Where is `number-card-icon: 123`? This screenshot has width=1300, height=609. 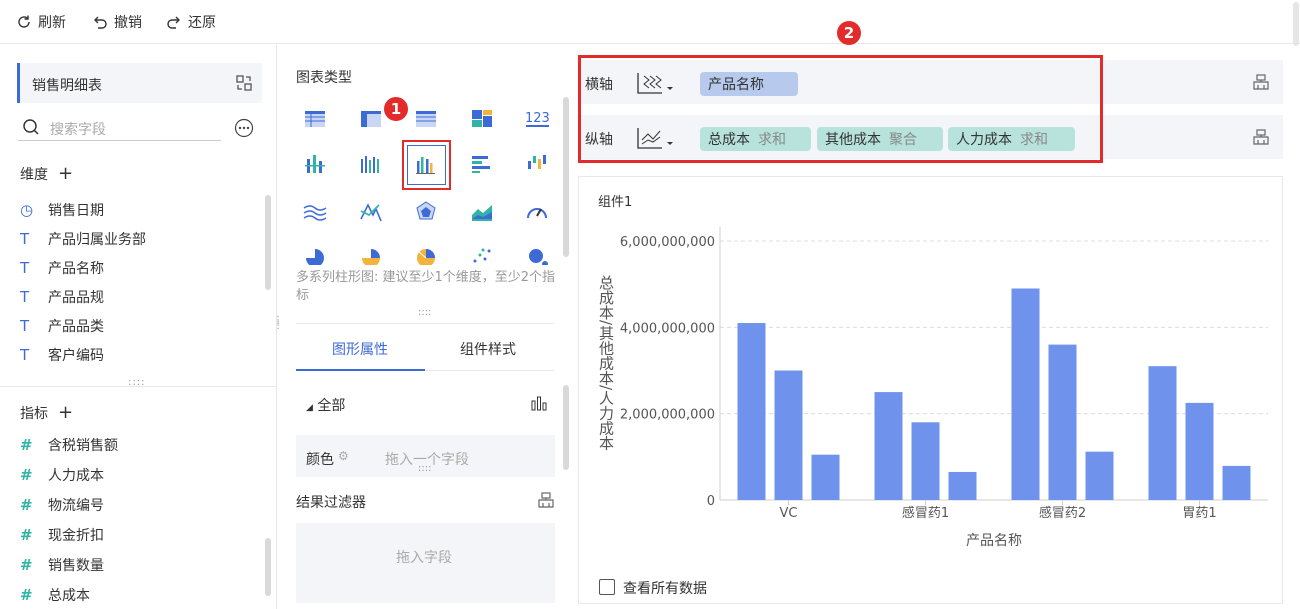
number-card-icon: 123 is located at coordinates (537, 118).